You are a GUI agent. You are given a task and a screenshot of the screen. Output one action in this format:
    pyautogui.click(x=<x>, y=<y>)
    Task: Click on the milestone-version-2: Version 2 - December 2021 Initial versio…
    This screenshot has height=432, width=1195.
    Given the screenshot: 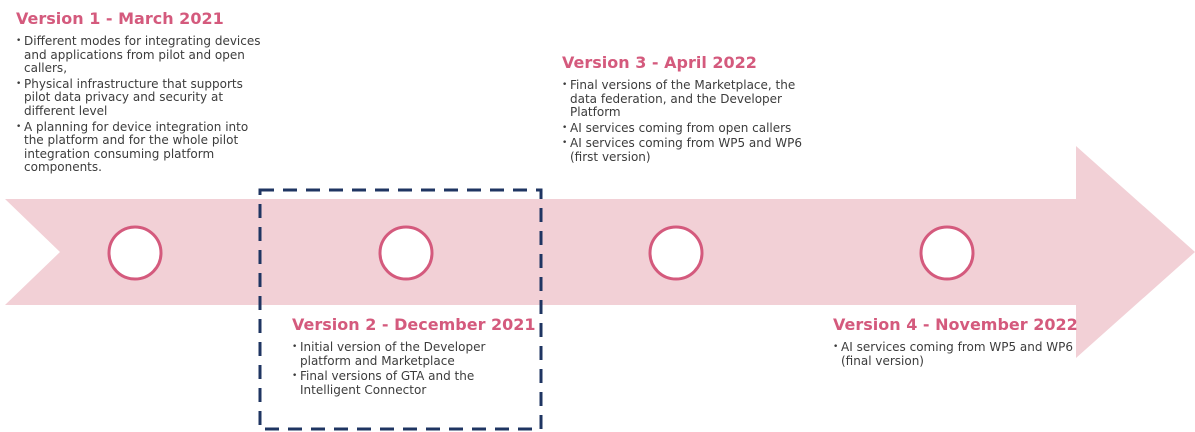 What is the action you would take?
    pyautogui.click(x=414, y=357)
    